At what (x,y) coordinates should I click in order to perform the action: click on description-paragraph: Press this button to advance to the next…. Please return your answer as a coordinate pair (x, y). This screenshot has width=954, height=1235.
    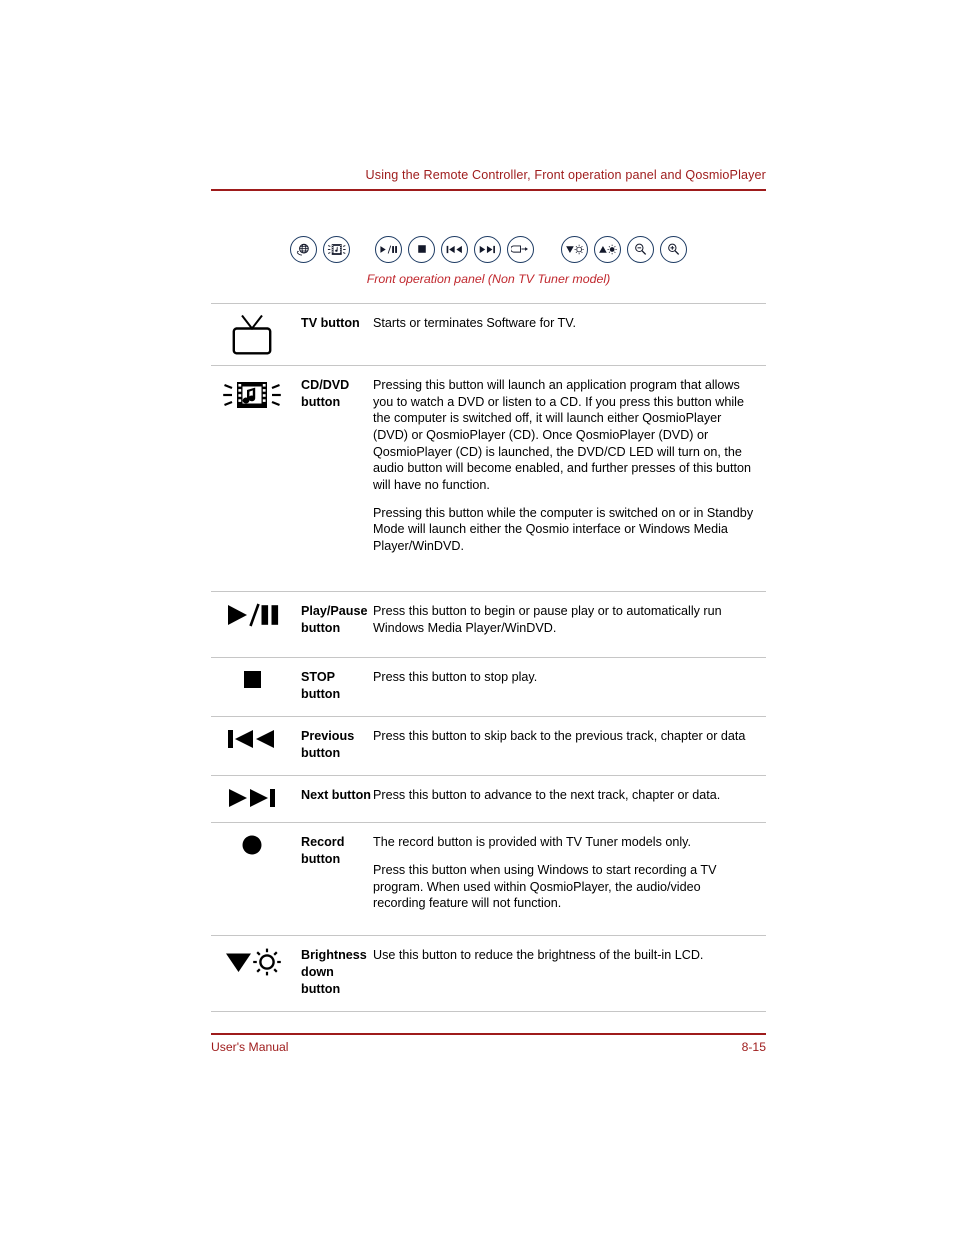
    Looking at the image, I should click on (547, 795).